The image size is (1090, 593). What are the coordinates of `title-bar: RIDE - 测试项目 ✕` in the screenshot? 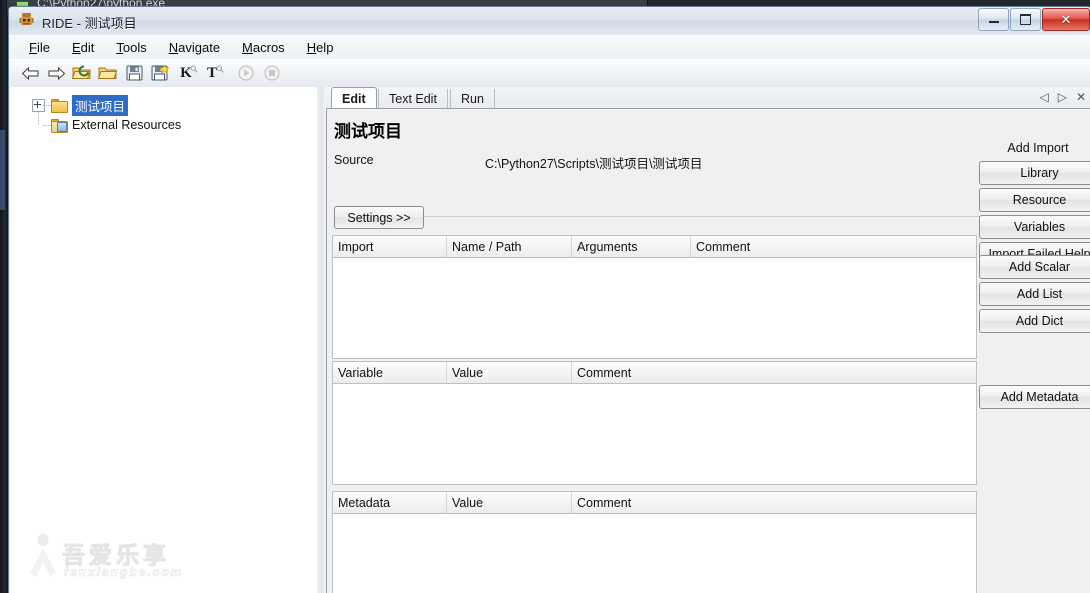 It's located at (549, 21).